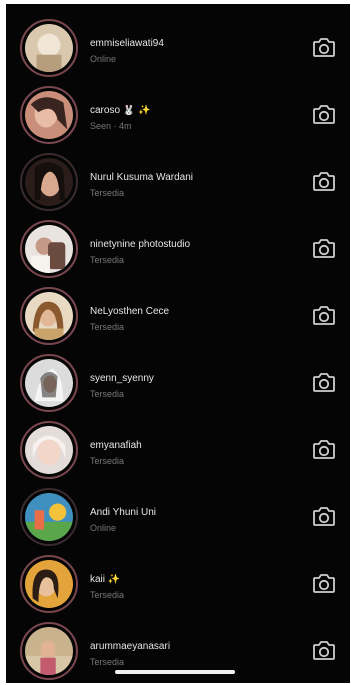 The width and height of the screenshot is (351, 685). I want to click on conversation-name: syenn_syenny, so click(122, 378).